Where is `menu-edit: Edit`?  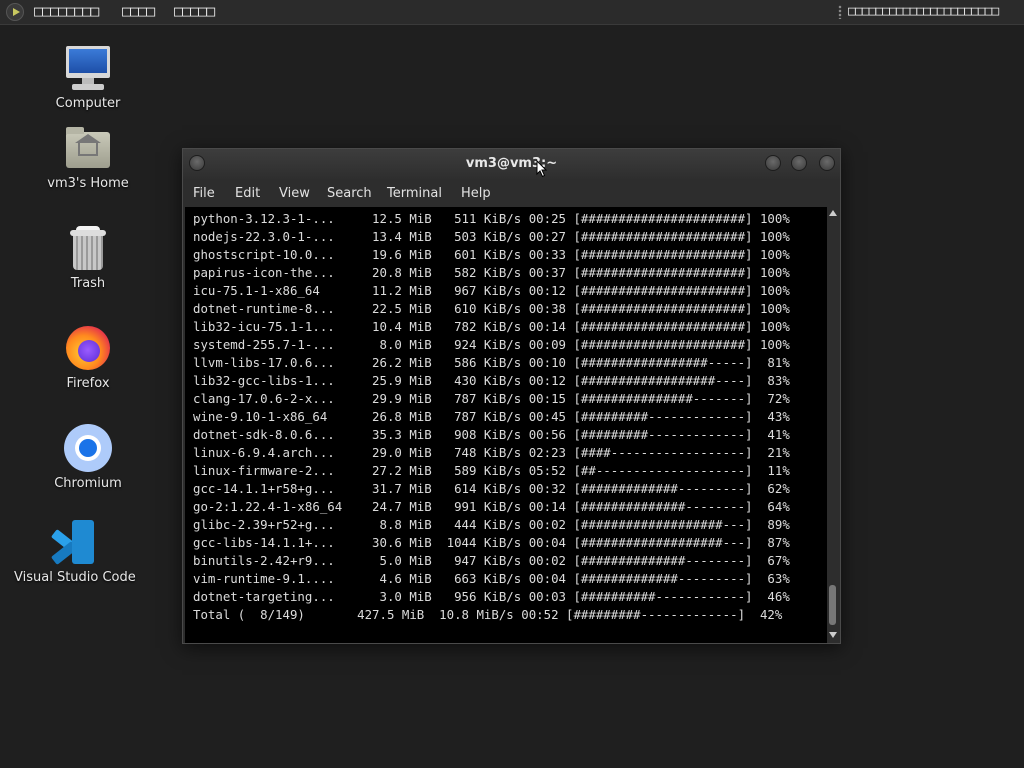 menu-edit: Edit is located at coordinates (247, 193).